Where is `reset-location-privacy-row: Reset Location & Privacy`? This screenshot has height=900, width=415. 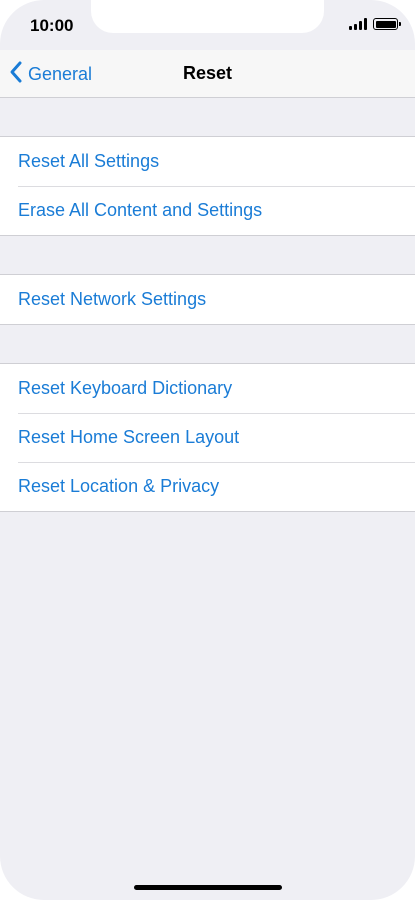 reset-location-privacy-row: Reset Location & Privacy is located at coordinates (207, 486).